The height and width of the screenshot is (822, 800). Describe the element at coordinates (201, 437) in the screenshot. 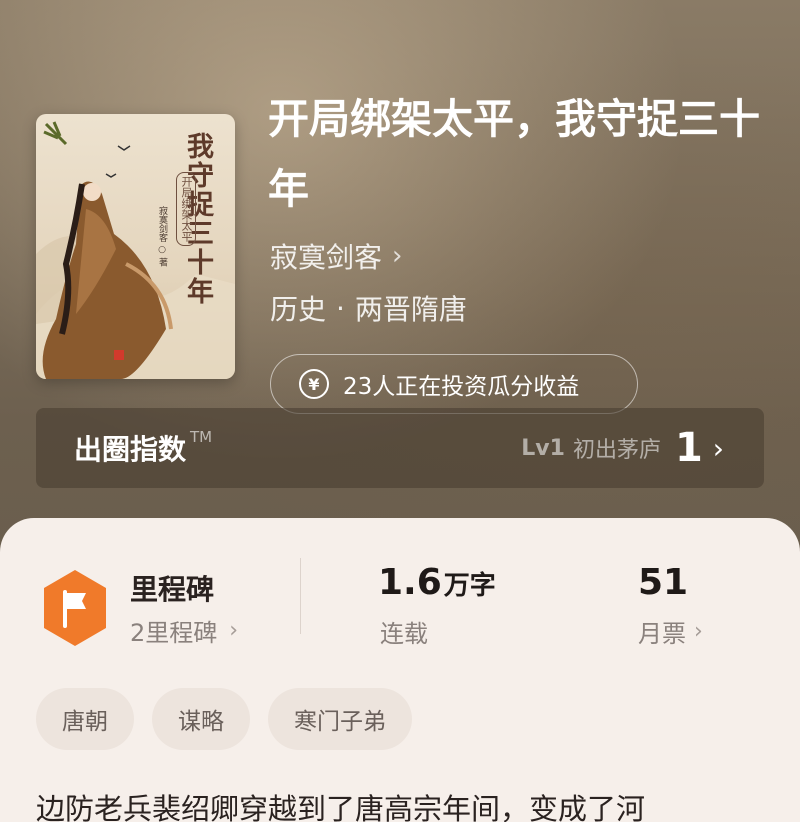

I see `trademark-mark: TM` at that location.